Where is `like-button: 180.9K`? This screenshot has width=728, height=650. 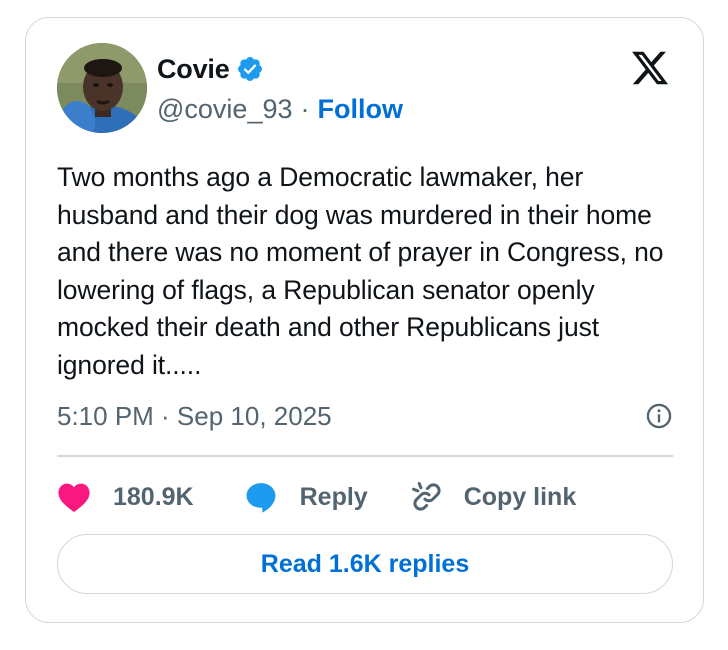 like-button: 180.9K is located at coordinates (125, 497).